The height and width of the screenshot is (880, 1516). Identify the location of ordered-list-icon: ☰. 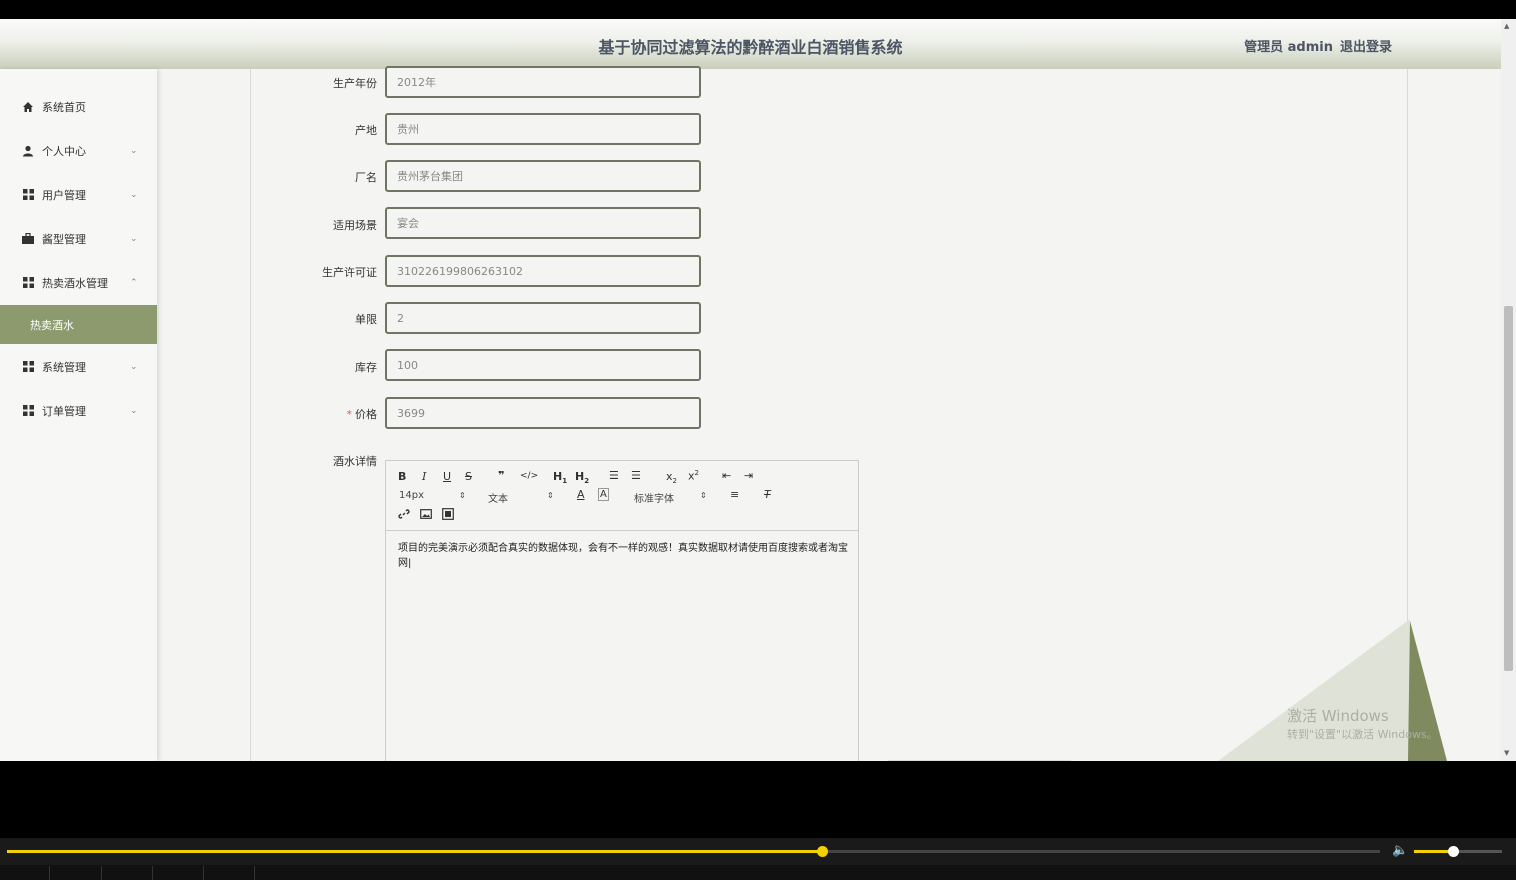
(614, 475).